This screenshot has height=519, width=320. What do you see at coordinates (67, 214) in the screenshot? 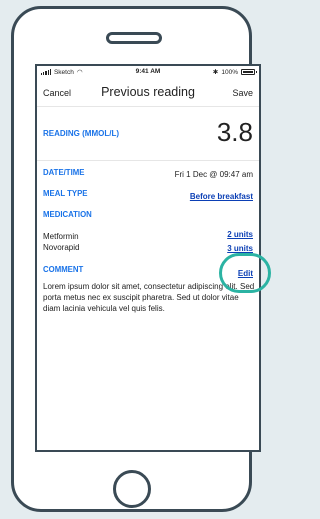
I see `medication-label: MEDICATION` at bounding box center [67, 214].